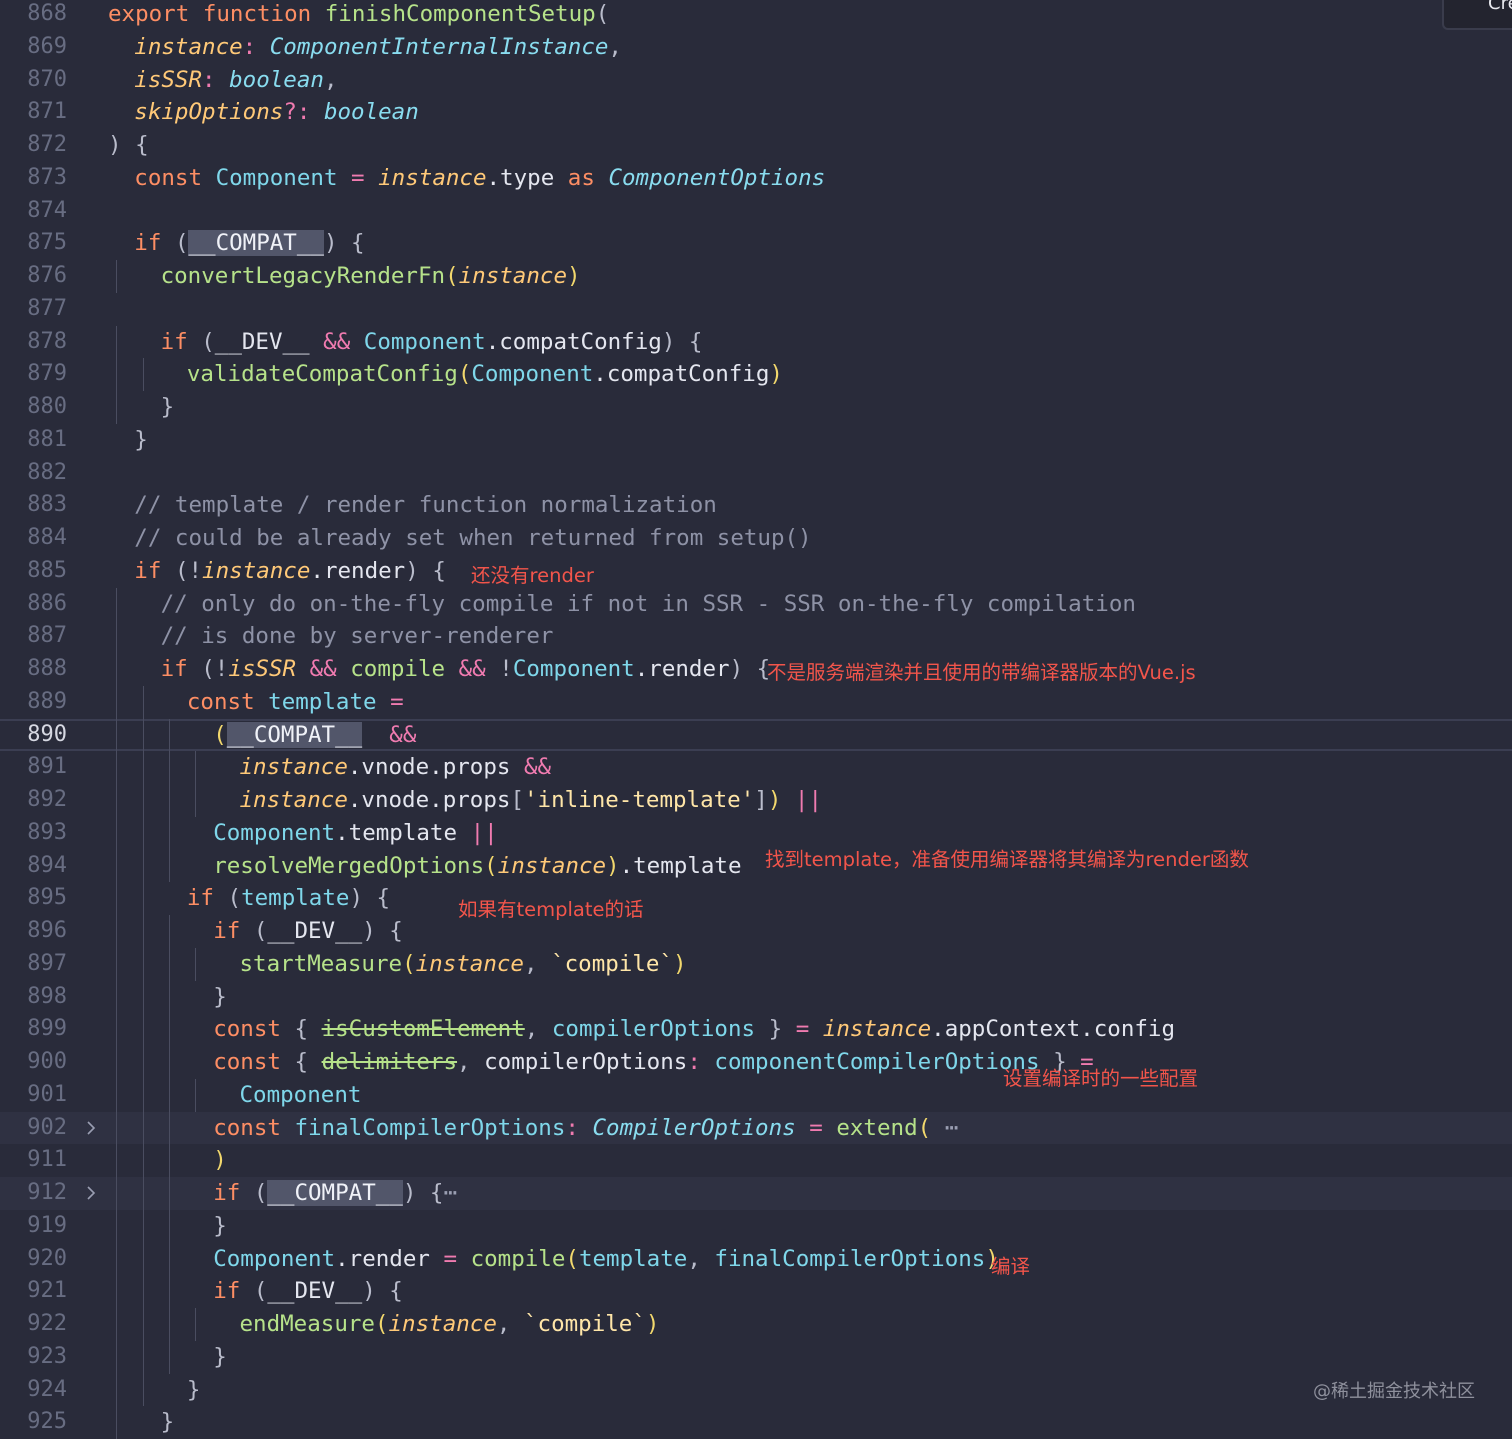 This screenshot has width=1512, height=1439. Describe the element at coordinates (47, 439) in the screenshot. I see `line-number: 881` at that location.